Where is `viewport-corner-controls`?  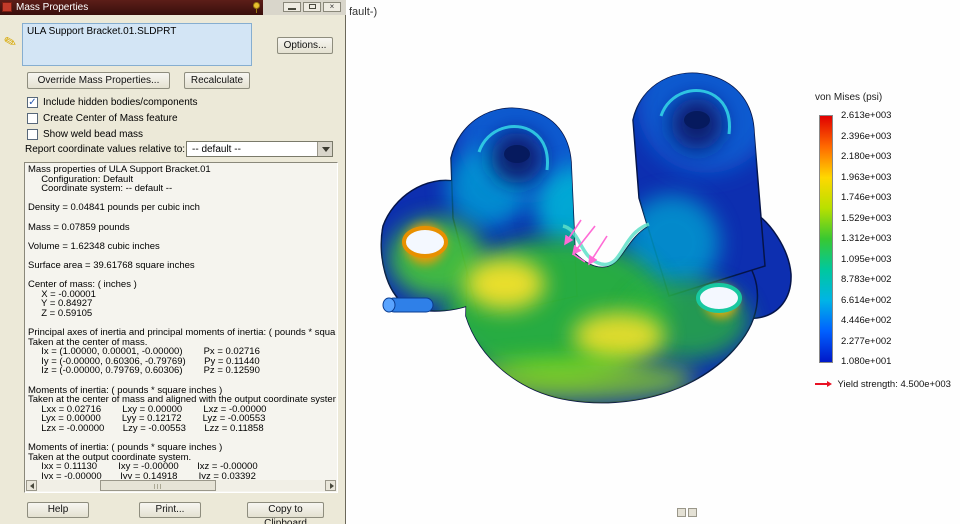 viewport-corner-controls is located at coordinates (688, 513).